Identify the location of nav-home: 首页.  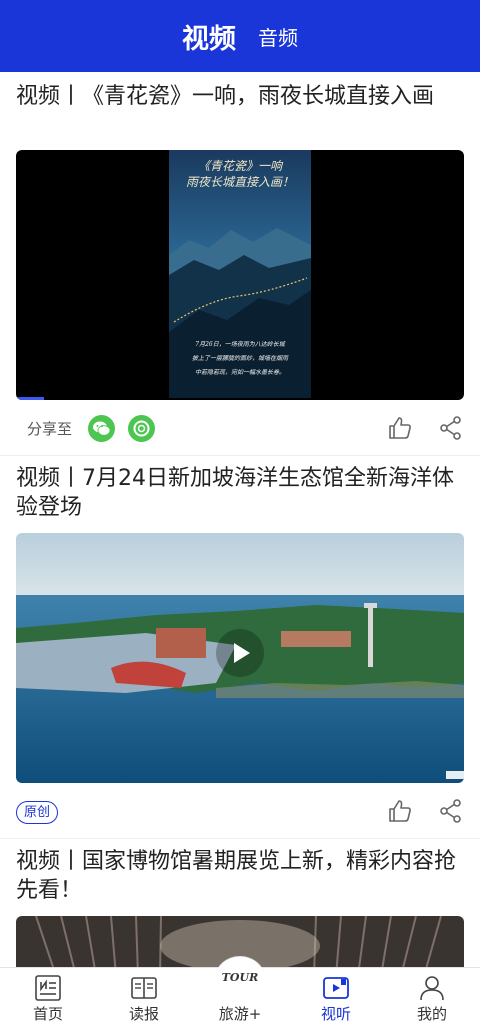
(48, 998).